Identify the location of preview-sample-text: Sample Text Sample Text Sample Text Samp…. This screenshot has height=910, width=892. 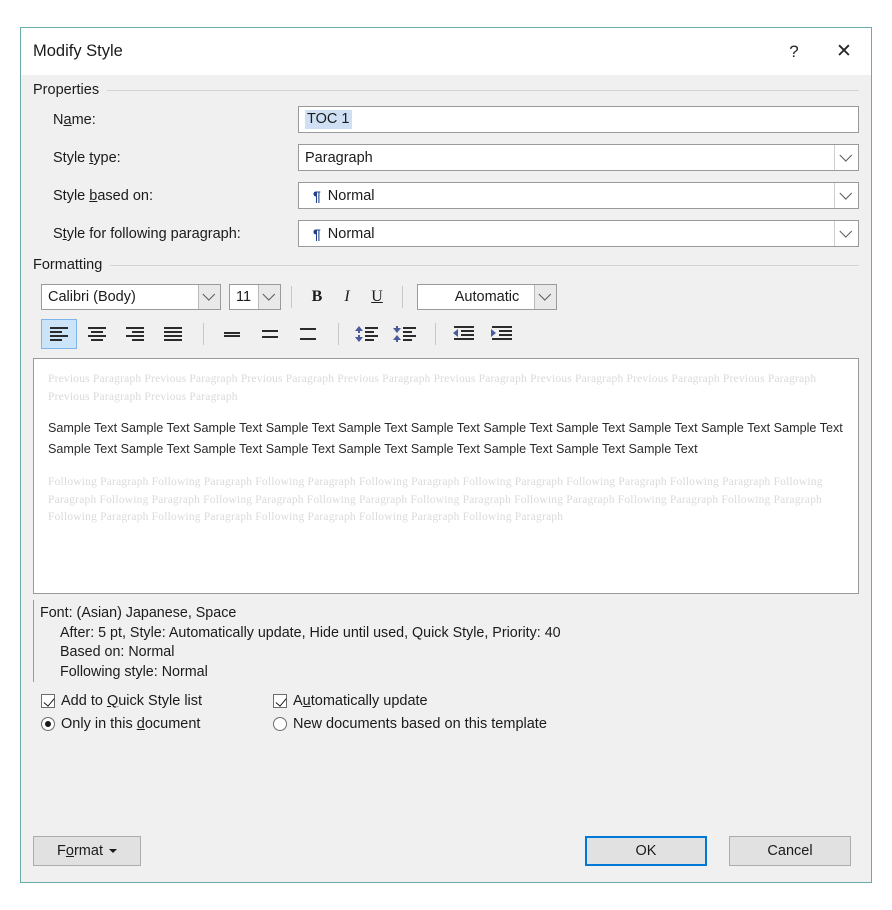
(445, 438).